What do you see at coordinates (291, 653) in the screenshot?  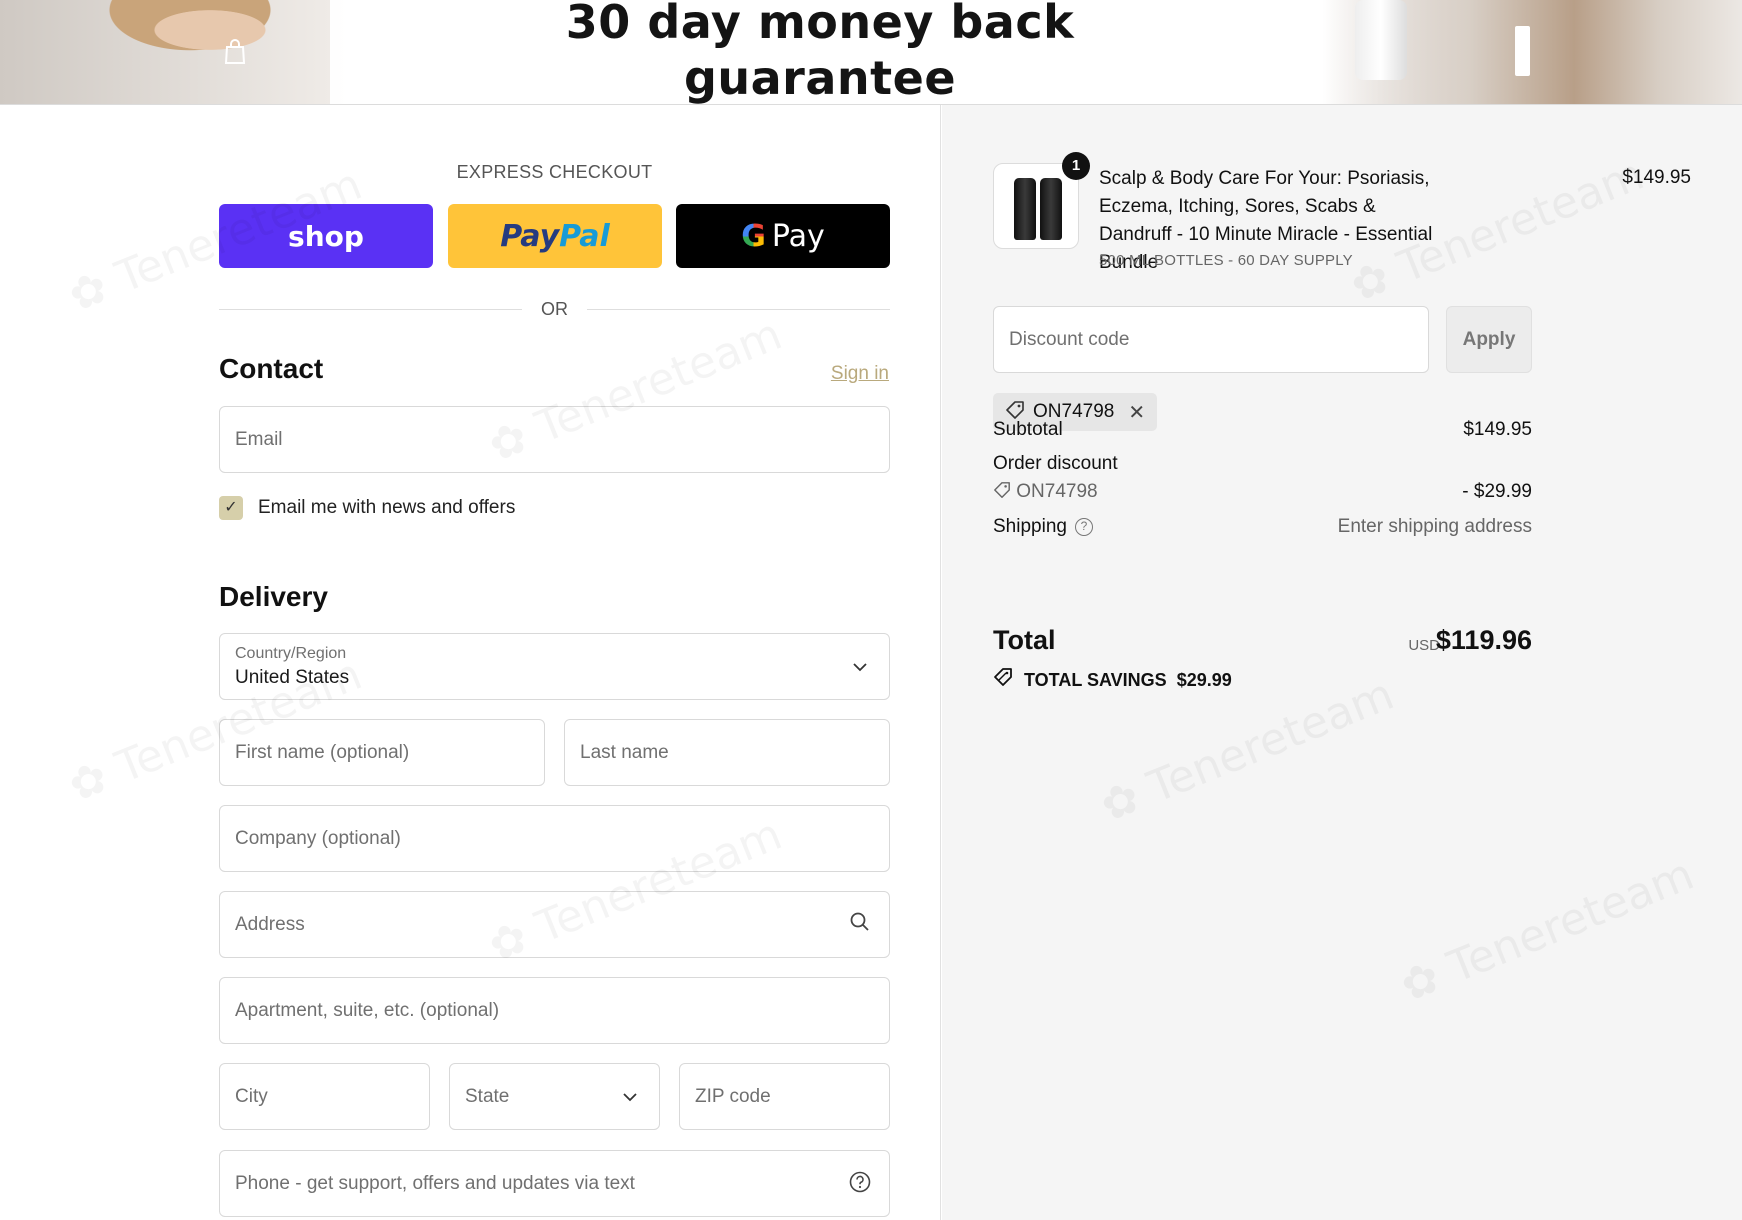 I see `country-label: Country/Region` at bounding box center [291, 653].